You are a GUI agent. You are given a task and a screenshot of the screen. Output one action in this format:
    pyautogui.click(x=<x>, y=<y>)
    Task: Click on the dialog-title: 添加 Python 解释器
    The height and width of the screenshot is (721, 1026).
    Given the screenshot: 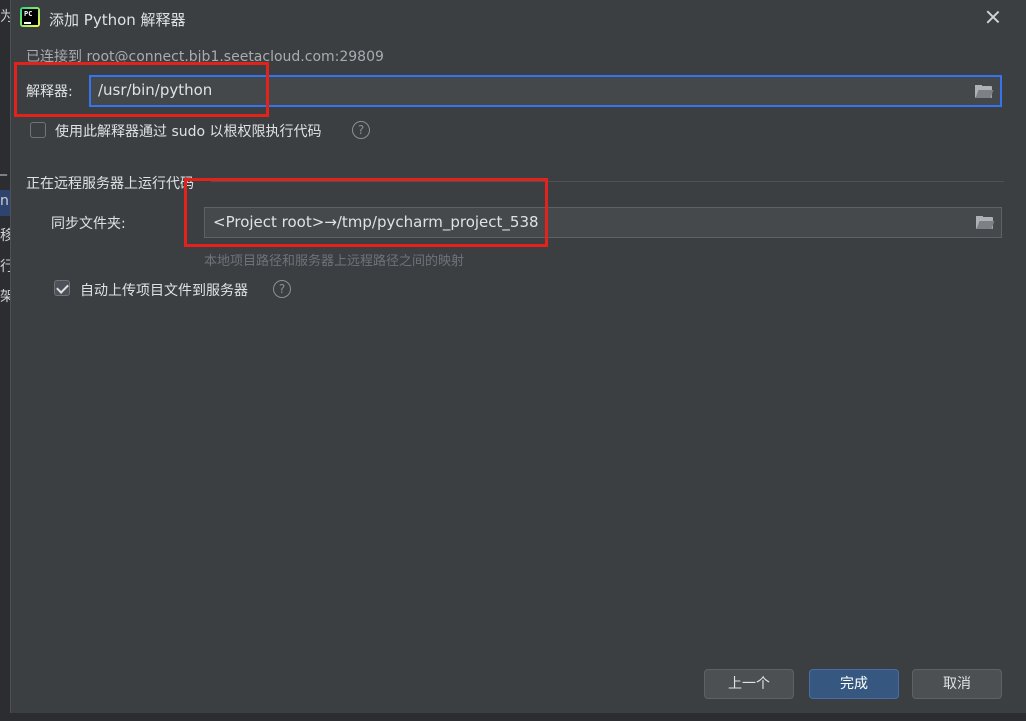 What is the action you would take?
    pyautogui.click(x=117, y=20)
    